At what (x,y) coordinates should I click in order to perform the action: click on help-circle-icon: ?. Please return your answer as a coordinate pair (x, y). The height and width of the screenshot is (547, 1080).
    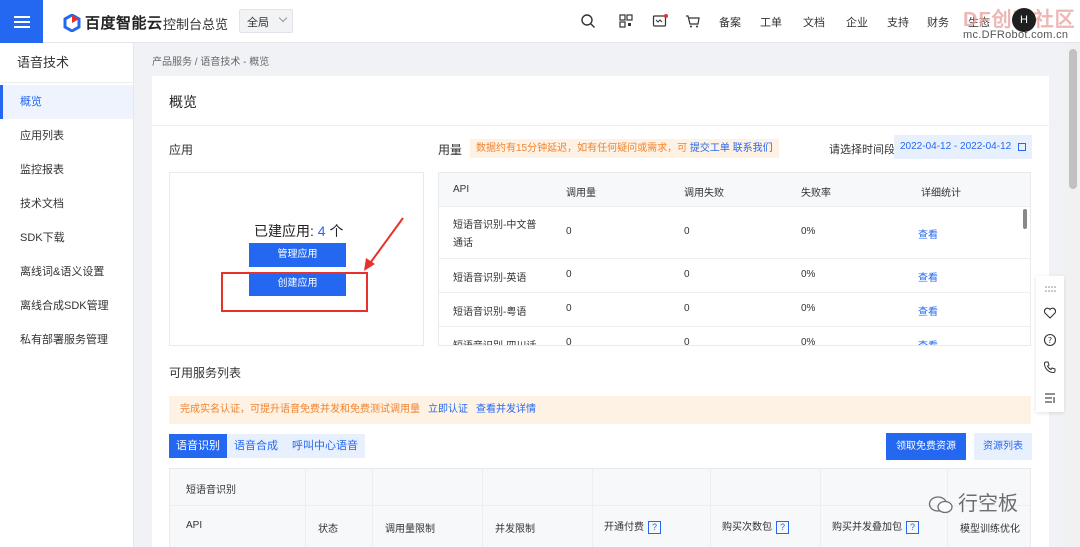
    Looking at the image, I should click on (1050, 340).